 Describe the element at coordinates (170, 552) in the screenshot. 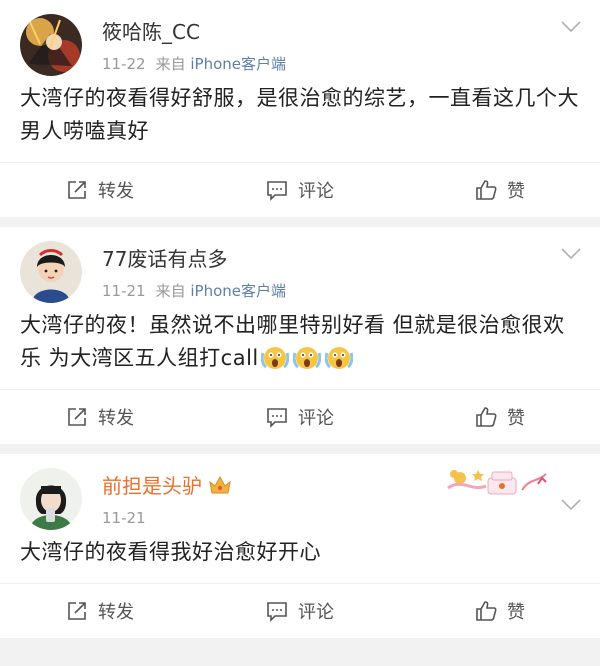

I see `post-text: 大湾仔的夜看得我好治愈好开心` at that location.